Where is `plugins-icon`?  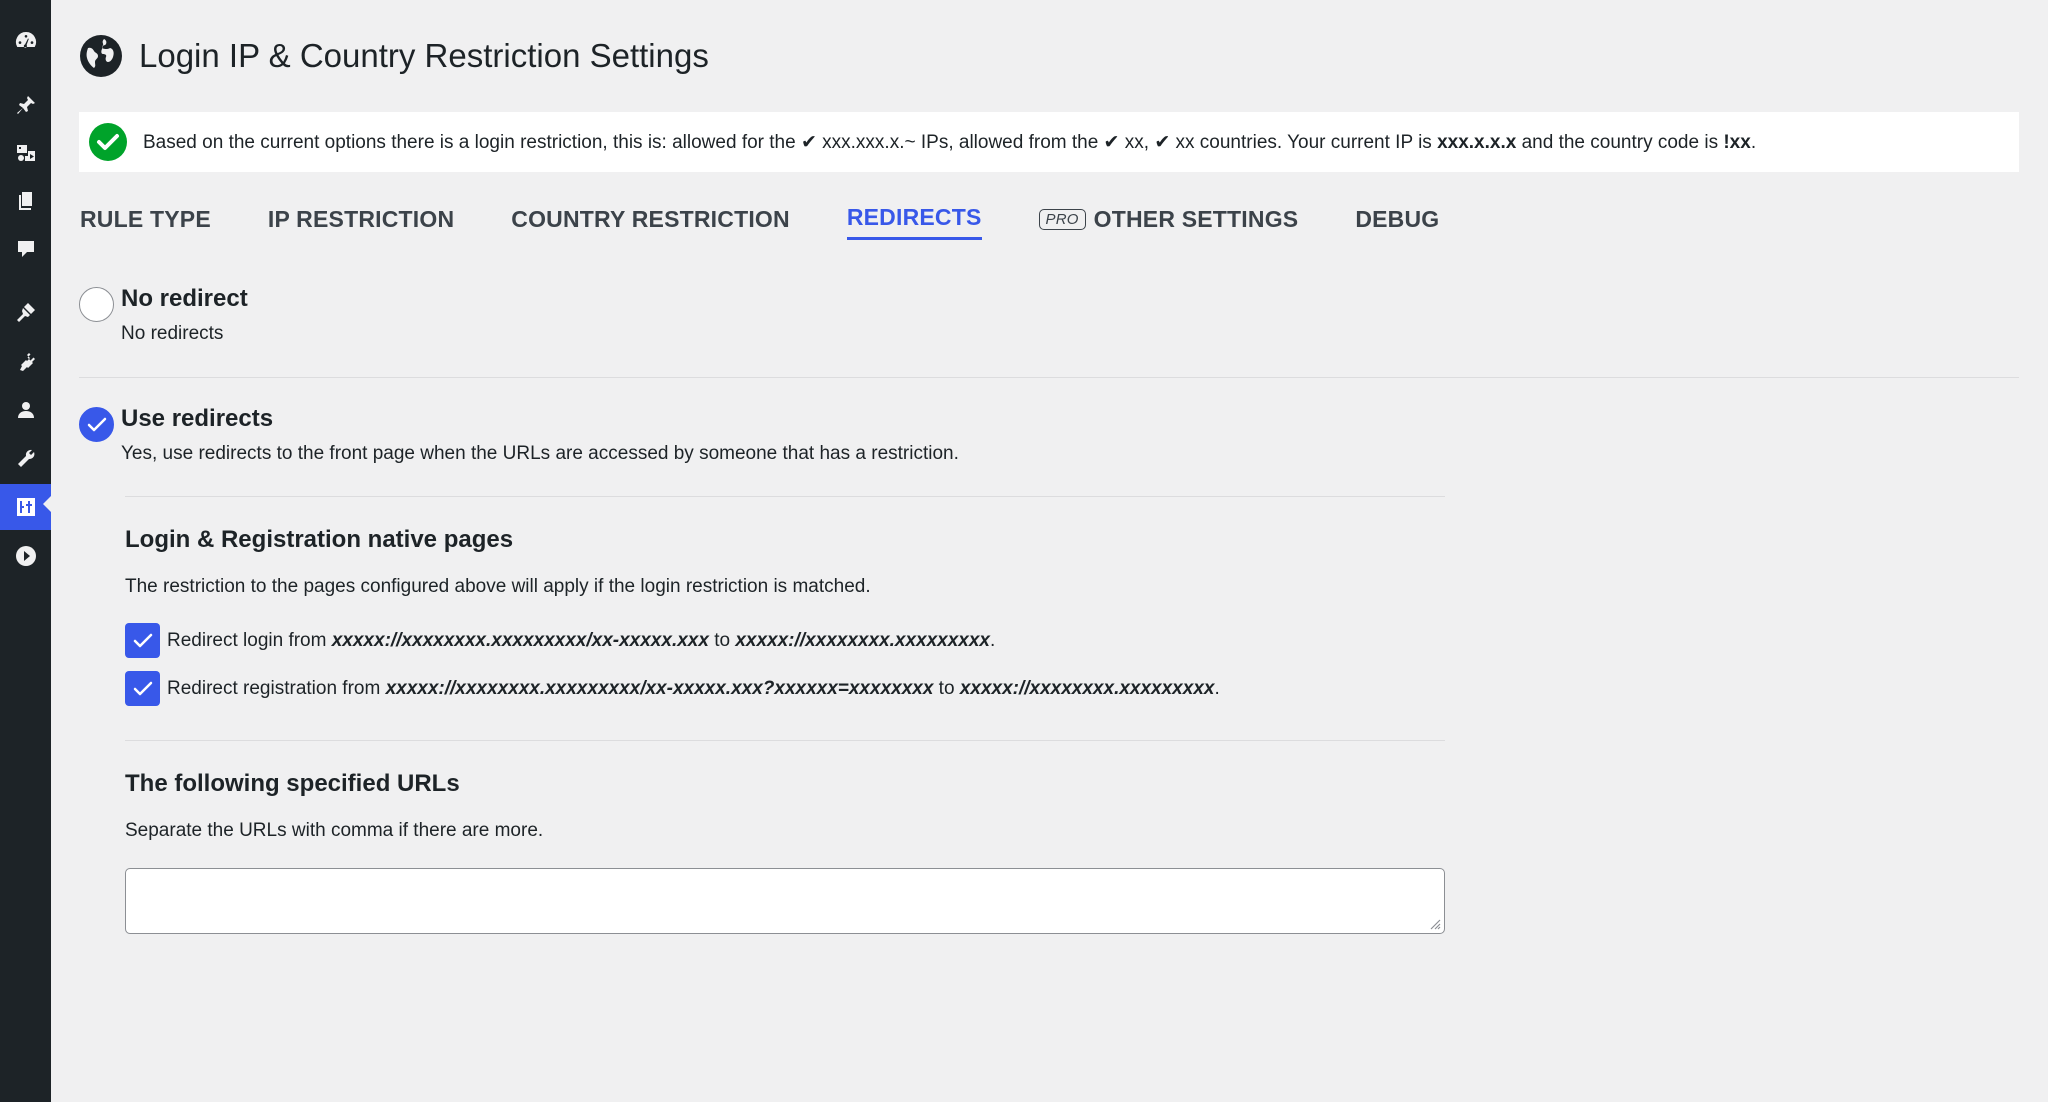 plugins-icon is located at coordinates (25, 362).